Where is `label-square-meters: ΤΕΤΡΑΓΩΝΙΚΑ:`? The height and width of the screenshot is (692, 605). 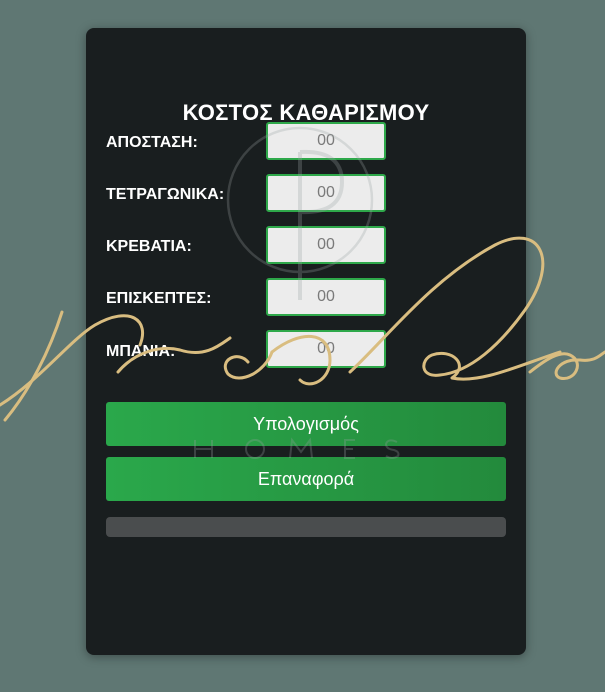 label-square-meters: ΤΕΤΡΑΓΩΝΙΚΑ: is located at coordinates (165, 194).